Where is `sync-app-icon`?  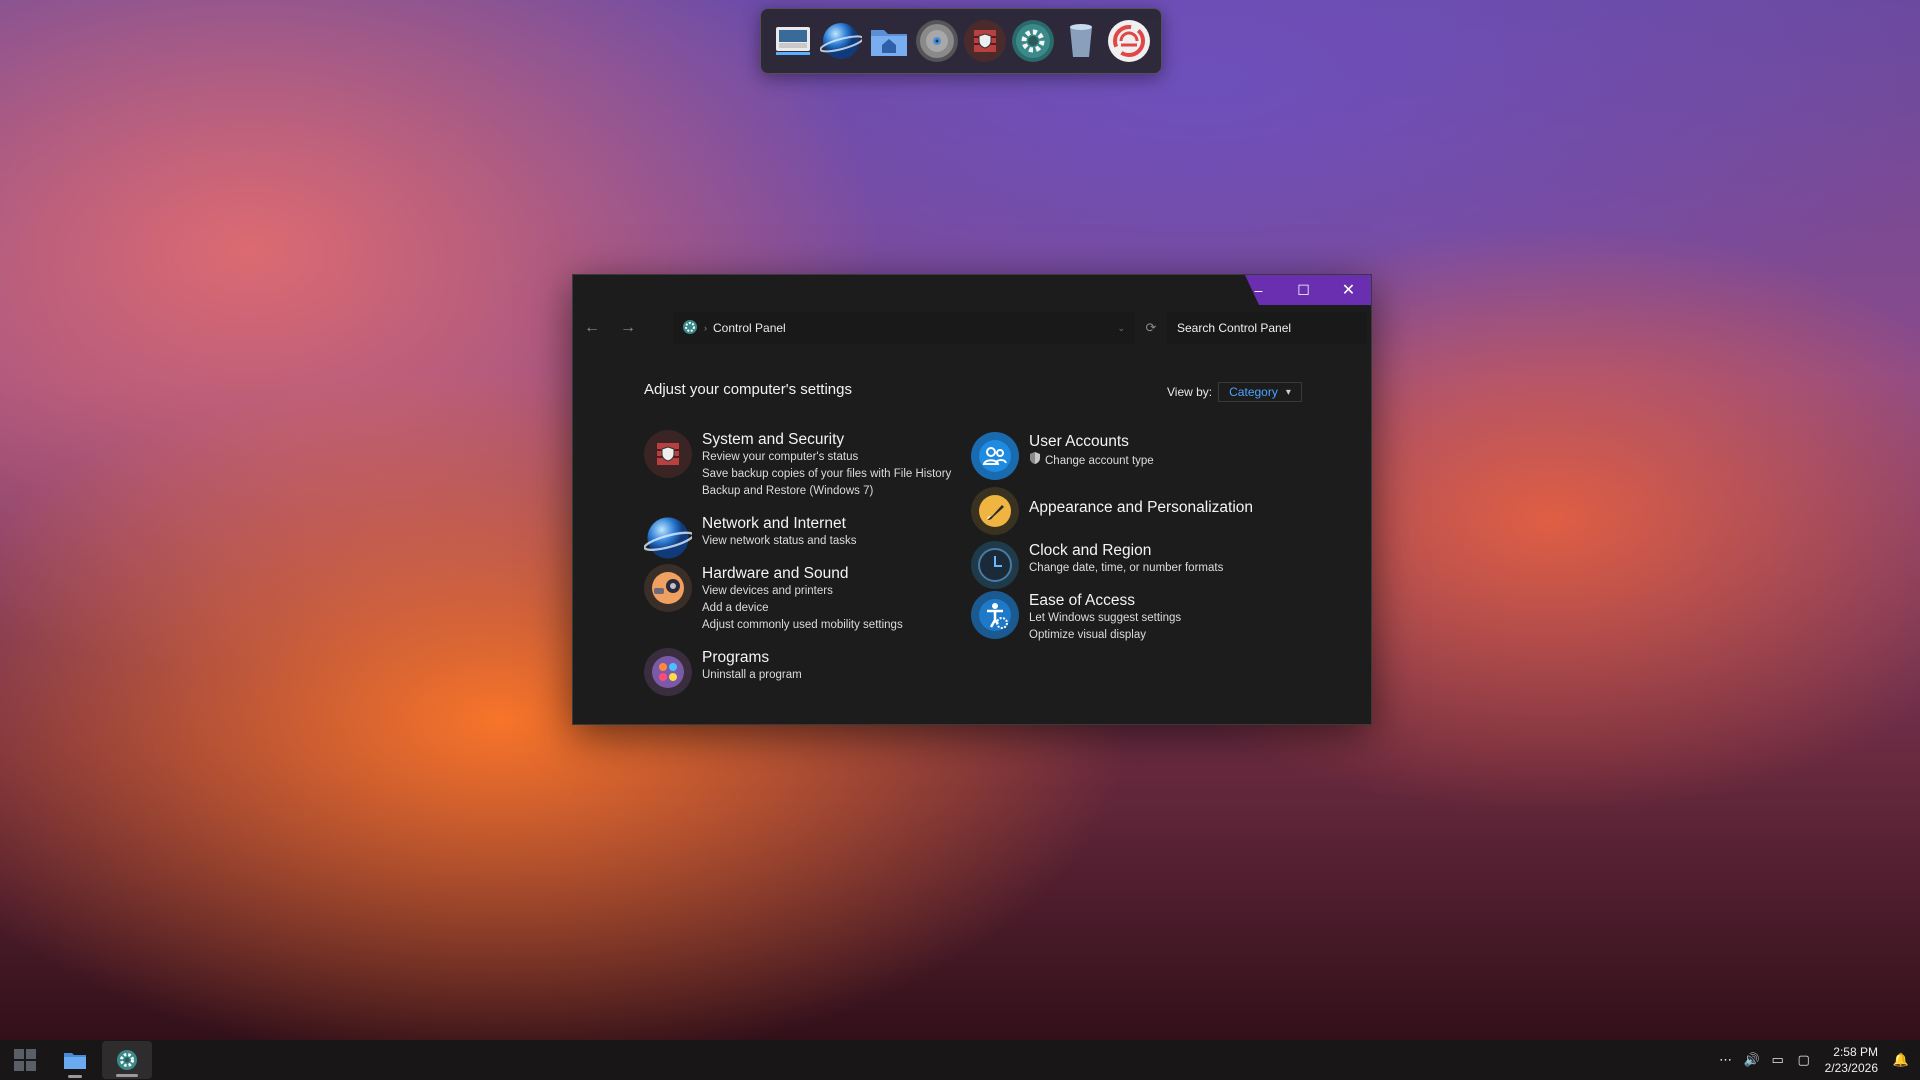
sync-app-icon is located at coordinates (1129, 41).